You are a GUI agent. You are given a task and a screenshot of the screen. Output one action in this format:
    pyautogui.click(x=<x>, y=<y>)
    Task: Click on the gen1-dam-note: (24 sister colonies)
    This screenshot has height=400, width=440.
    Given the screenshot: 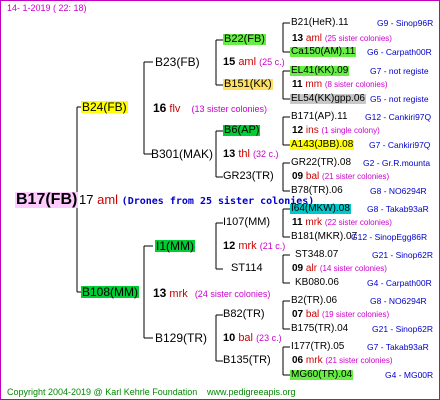 What is the action you would take?
    pyautogui.click(x=232, y=294)
    